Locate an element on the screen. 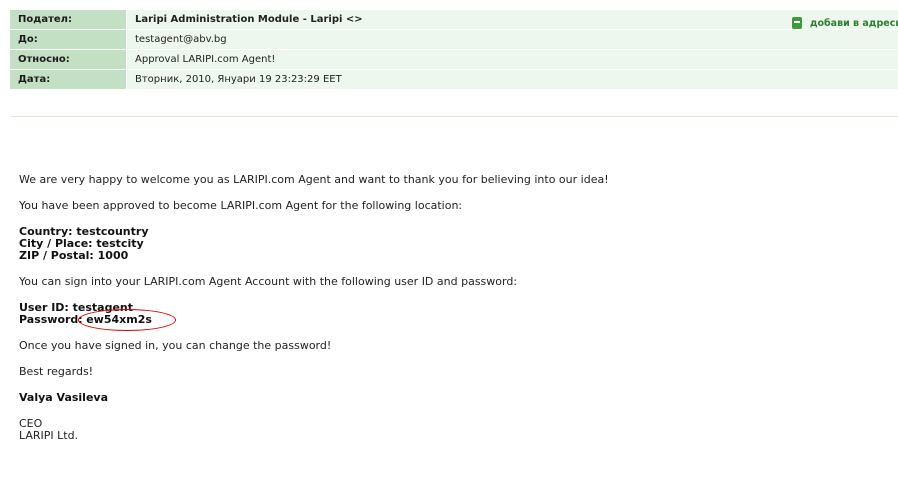 The image size is (898, 497). signer-company: LARIPI Ltd. is located at coordinates (49, 435).